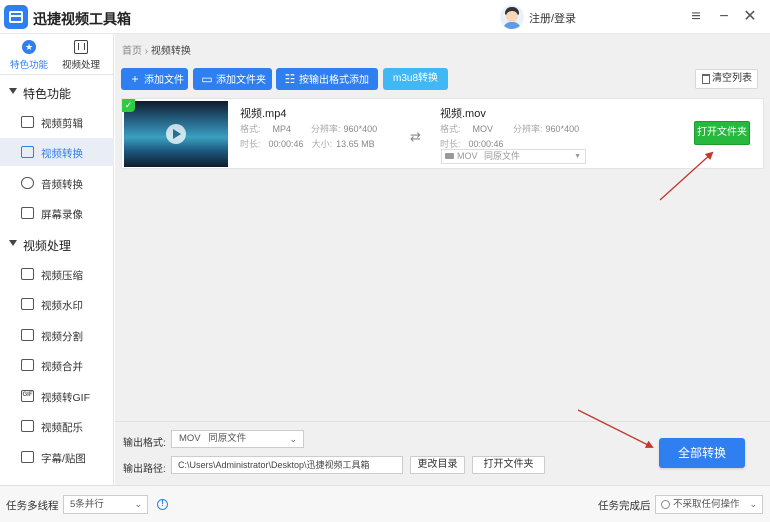 The width and height of the screenshot is (770, 522). What do you see at coordinates (27, 335) in the screenshot?
I see `split-icon` at bounding box center [27, 335].